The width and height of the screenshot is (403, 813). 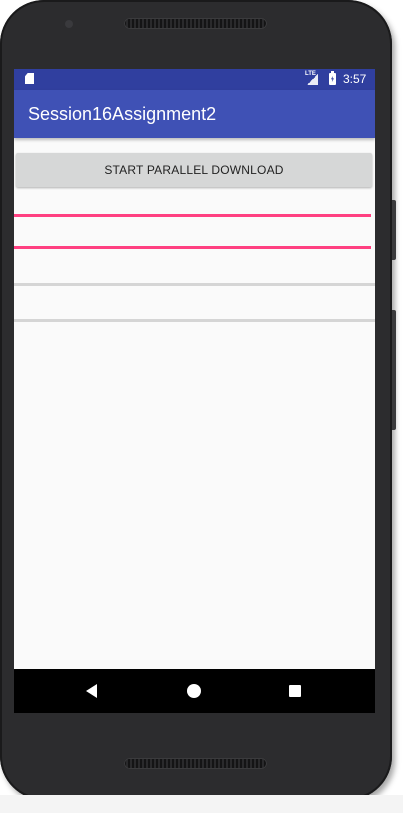 I want to click on power-button, so click(x=394, y=230).